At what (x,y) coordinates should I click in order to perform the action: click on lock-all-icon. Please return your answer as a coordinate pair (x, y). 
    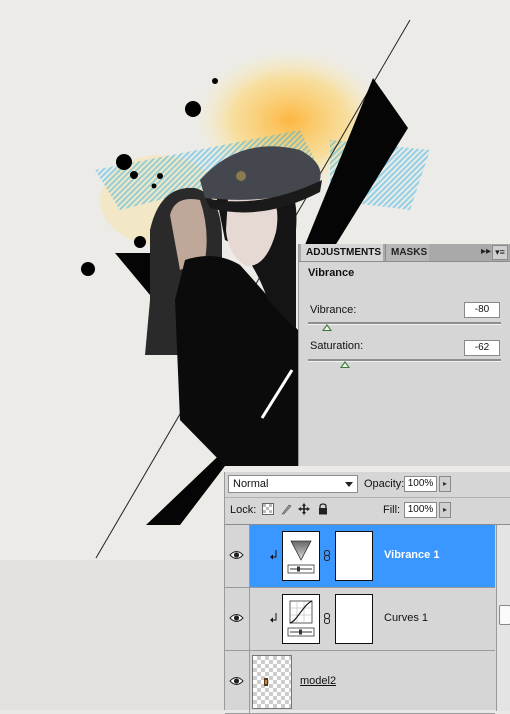
    Looking at the image, I should click on (323, 509).